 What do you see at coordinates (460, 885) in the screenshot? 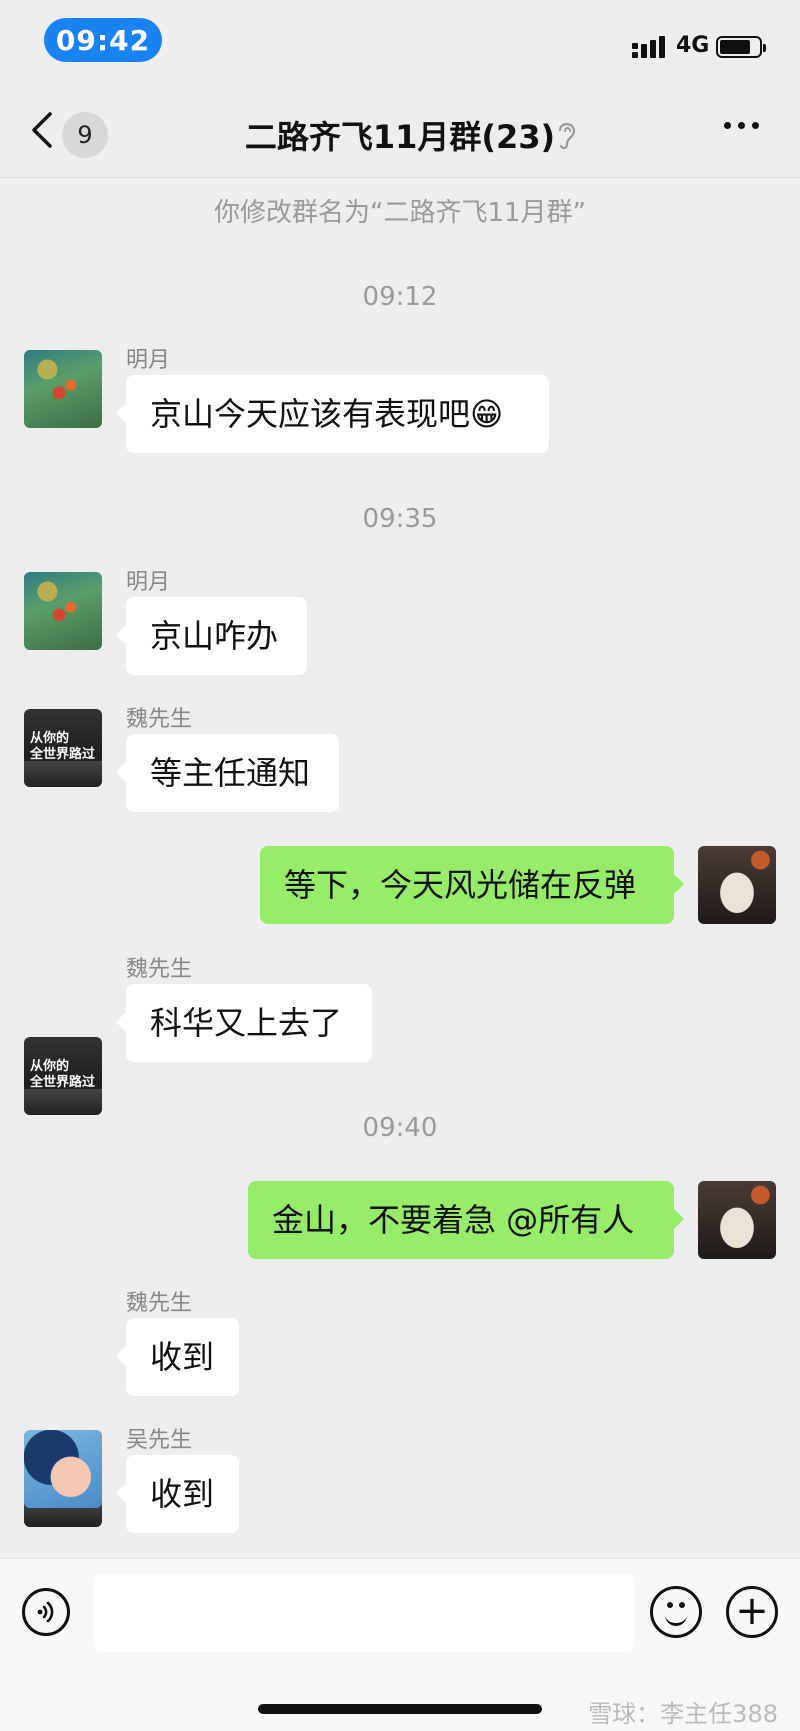
I see `message-text: 等下，今天风光储在反弹` at bounding box center [460, 885].